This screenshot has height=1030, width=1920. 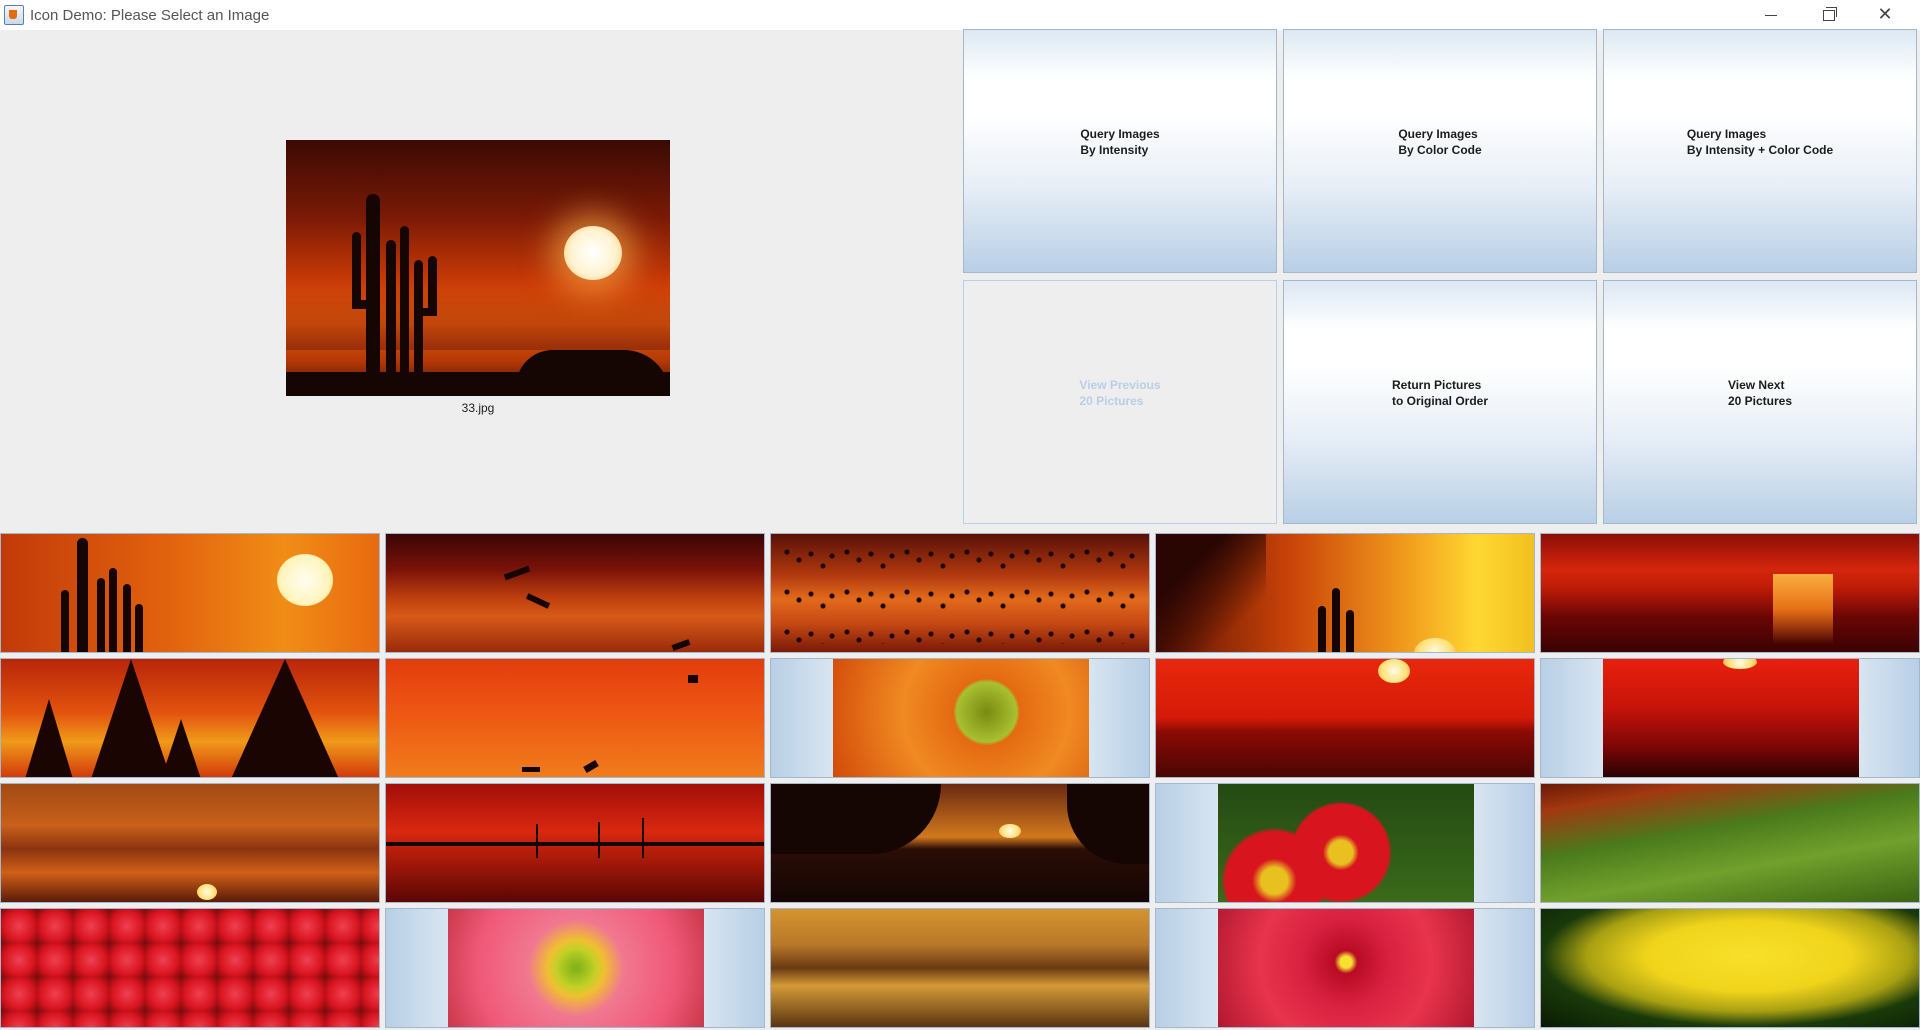 What do you see at coordinates (575, 968) in the screenshot?
I see `thumbnail-pink-daisy` at bounding box center [575, 968].